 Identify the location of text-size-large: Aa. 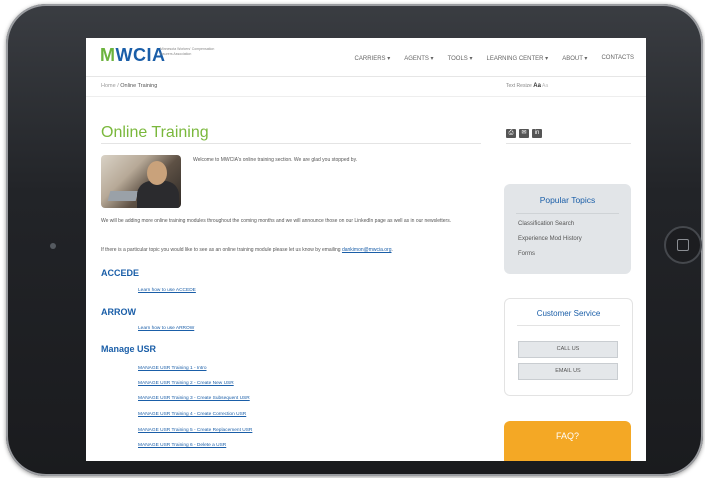
(537, 86).